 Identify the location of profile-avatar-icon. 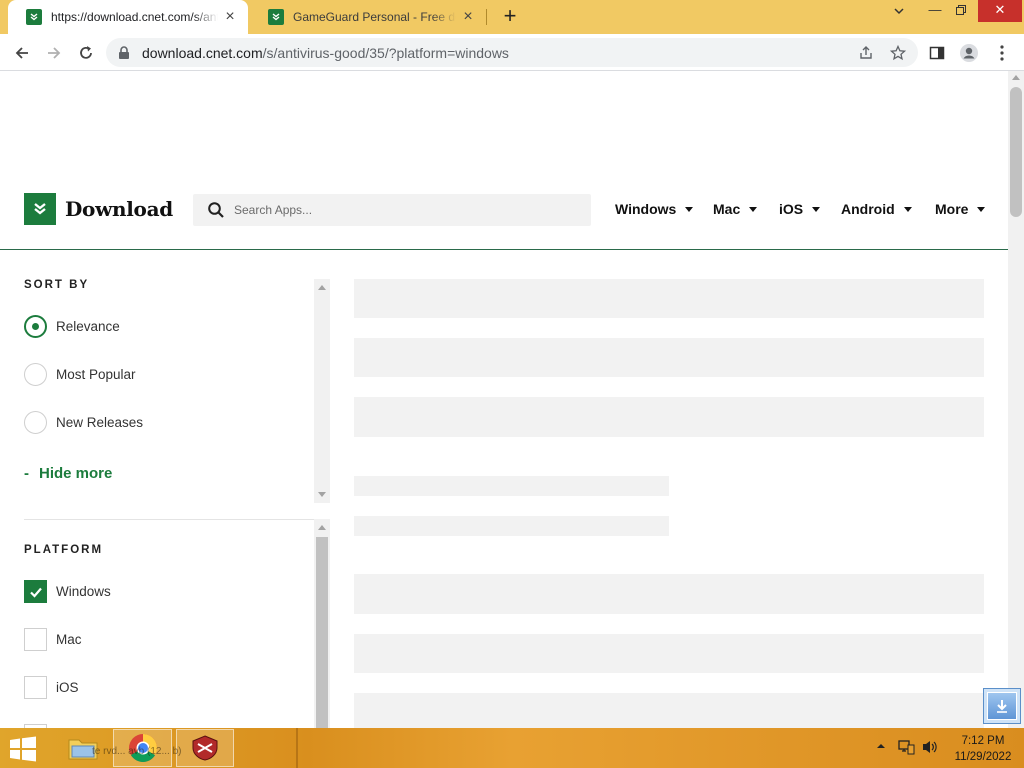
(969, 53).